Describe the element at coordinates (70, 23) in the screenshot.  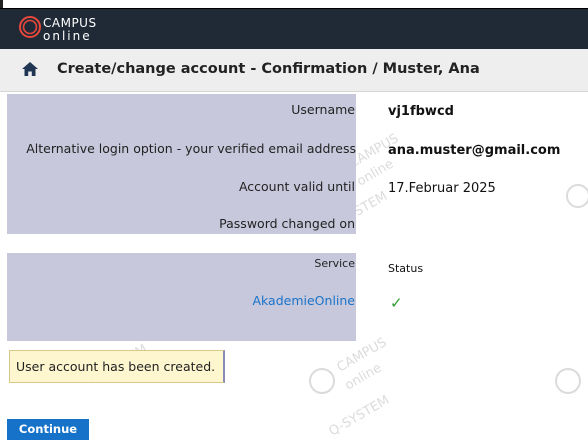
I see `logo-text-campus: CAMPUS` at that location.